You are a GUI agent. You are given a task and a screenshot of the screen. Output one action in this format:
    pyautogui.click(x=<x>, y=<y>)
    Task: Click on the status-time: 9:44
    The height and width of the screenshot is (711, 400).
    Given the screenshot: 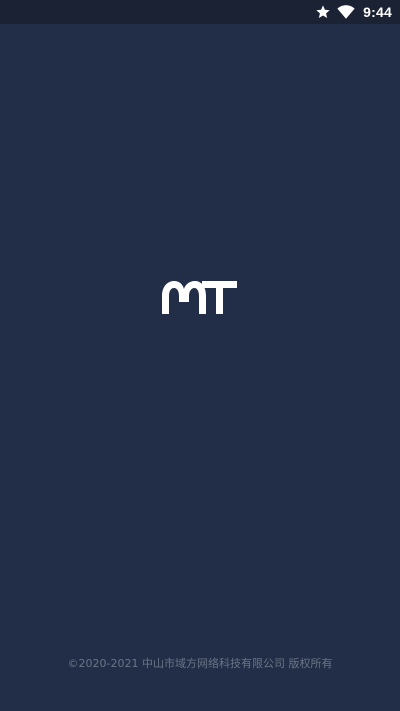 What is the action you would take?
    pyautogui.click(x=377, y=12)
    